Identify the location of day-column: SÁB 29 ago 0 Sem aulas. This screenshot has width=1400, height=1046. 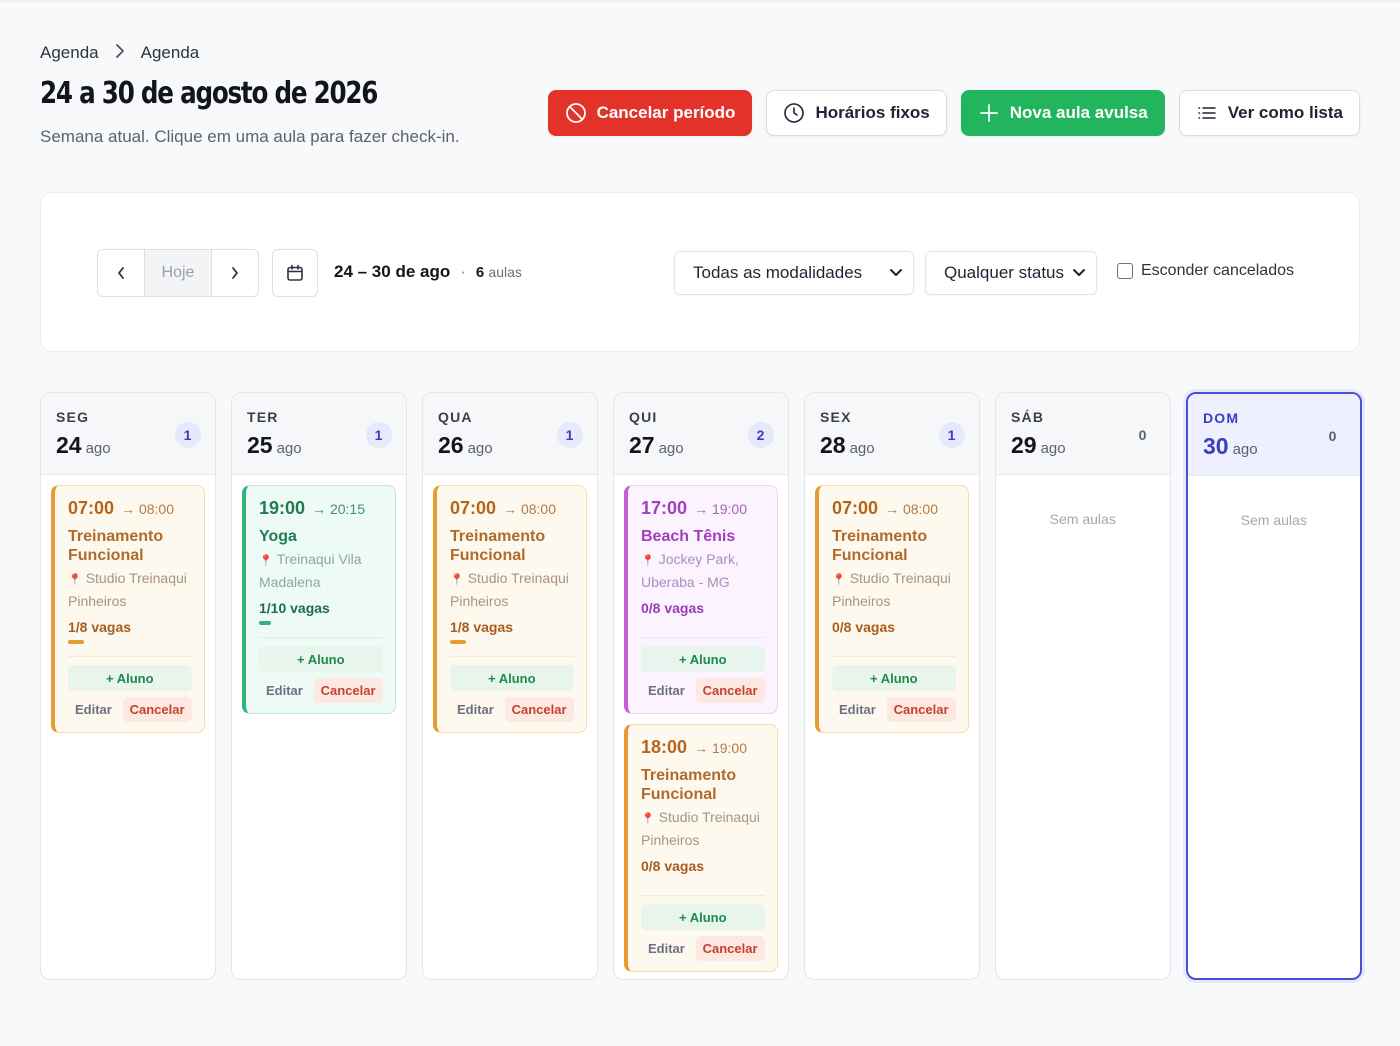
(1083, 686).